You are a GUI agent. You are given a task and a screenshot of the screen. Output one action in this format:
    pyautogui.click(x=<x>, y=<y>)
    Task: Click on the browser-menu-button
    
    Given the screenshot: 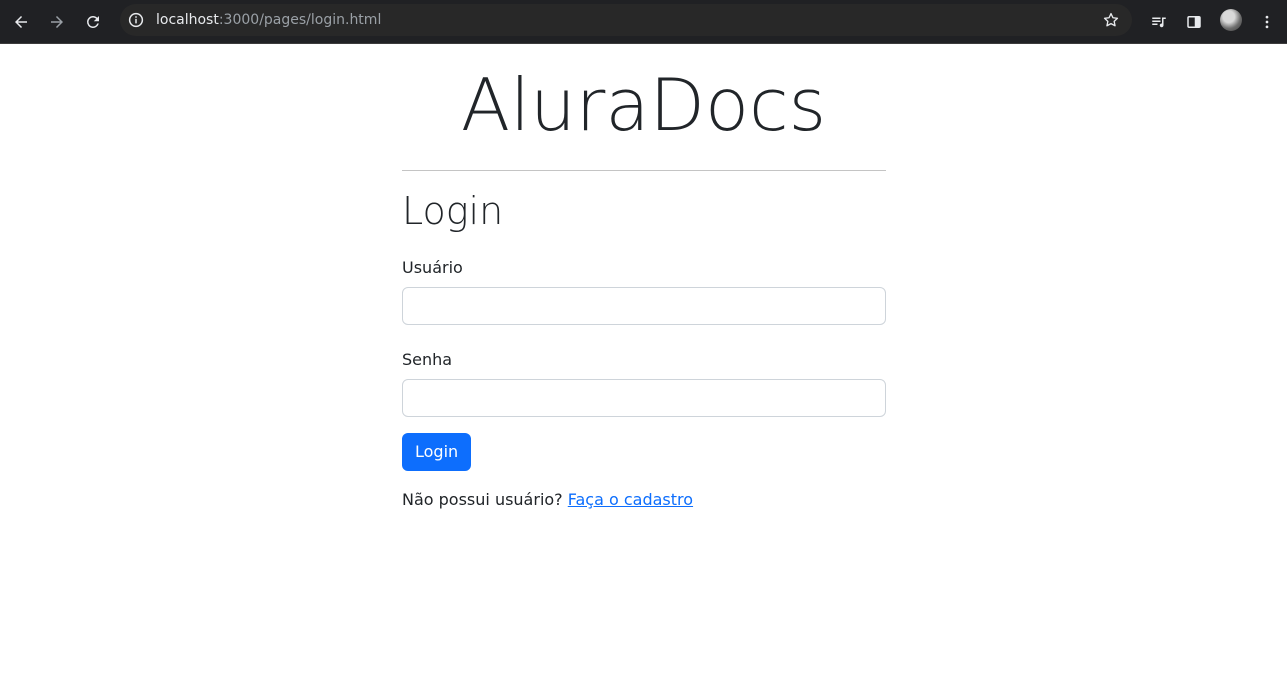 What is the action you would take?
    pyautogui.click(x=1267, y=22)
    